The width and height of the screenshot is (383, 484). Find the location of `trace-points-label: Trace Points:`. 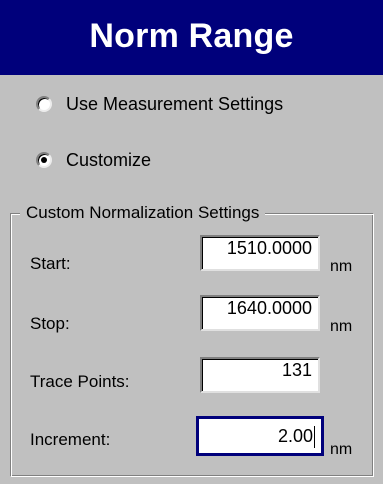

trace-points-label: Trace Points: is located at coordinates (80, 381).